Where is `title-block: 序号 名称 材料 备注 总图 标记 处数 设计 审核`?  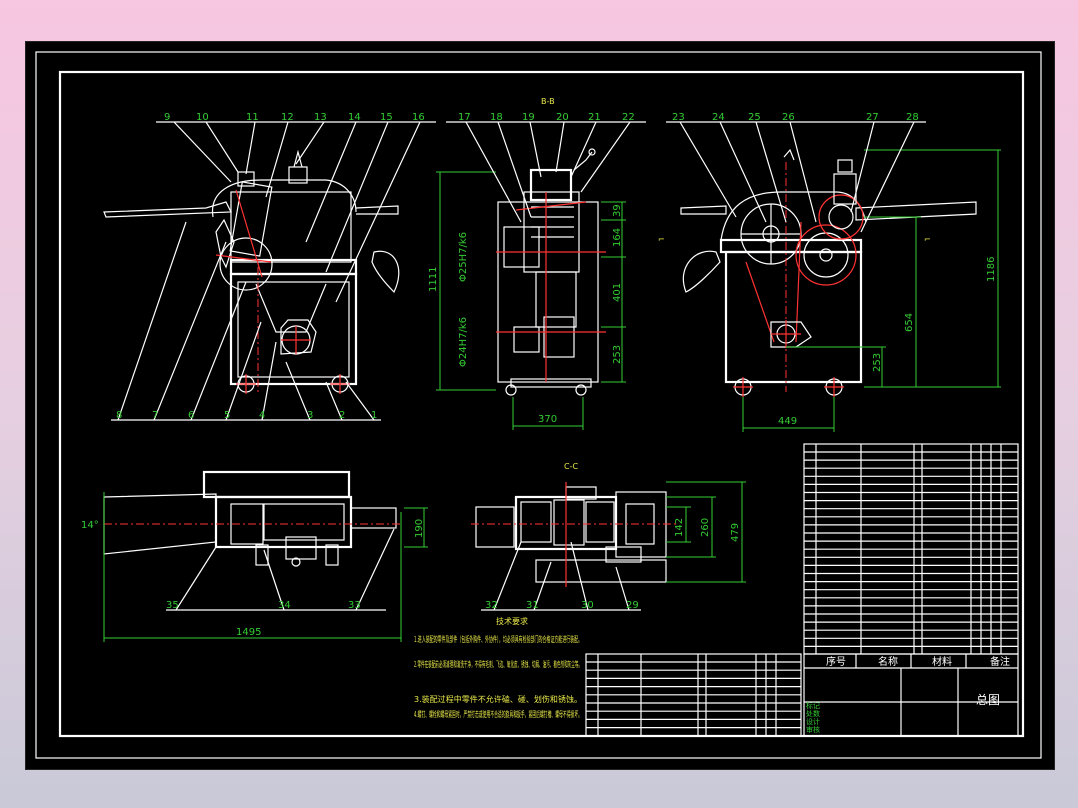
title-block: 序号 名称 材料 备注 总图 标记 处数 设计 审核 is located at coordinates (911, 695).